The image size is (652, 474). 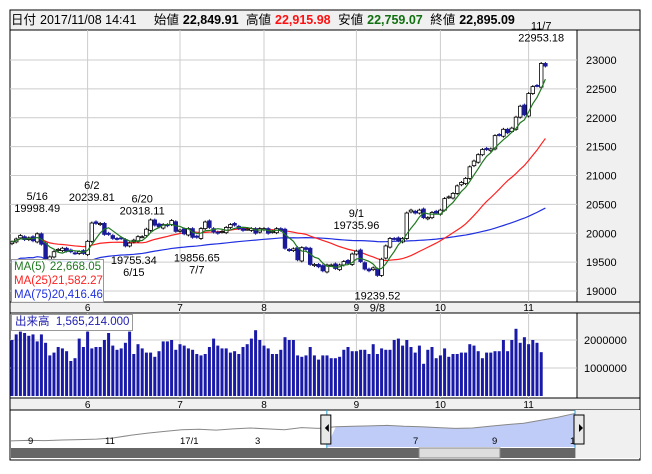 I want to click on price-tick-label: 23000, so click(x=601, y=61).